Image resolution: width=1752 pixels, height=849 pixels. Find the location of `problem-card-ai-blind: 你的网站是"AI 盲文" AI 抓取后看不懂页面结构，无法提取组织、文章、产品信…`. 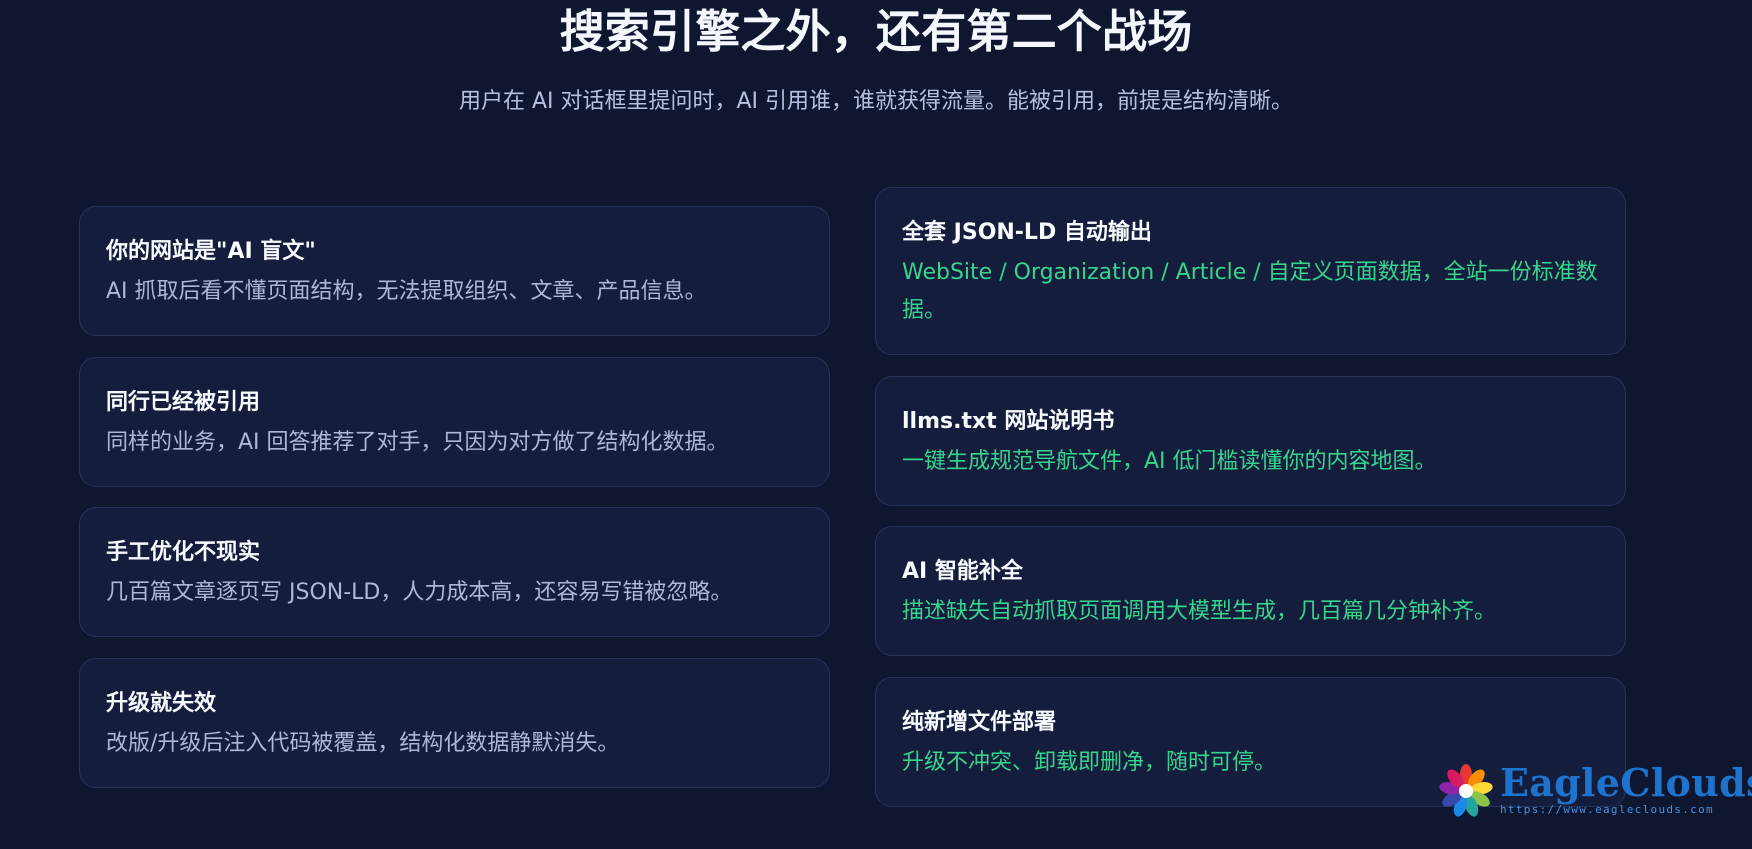

problem-card-ai-blind: 你的网站是"AI 盲文" AI 抓取后看不懂页面结构，无法提取组织、文章、产品信… is located at coordinates (454, 271).